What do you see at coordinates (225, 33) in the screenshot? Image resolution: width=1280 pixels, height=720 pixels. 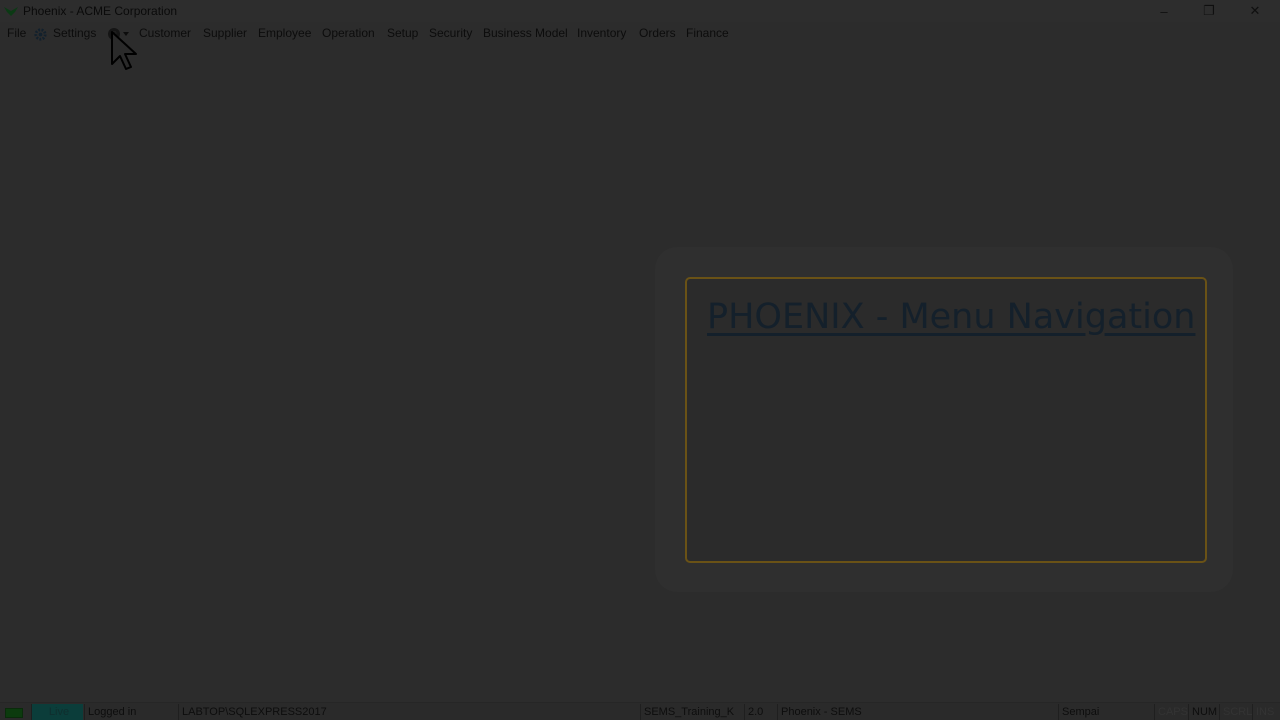 I see `menu-supplier: Supplier` at bounding box center [225, 33].